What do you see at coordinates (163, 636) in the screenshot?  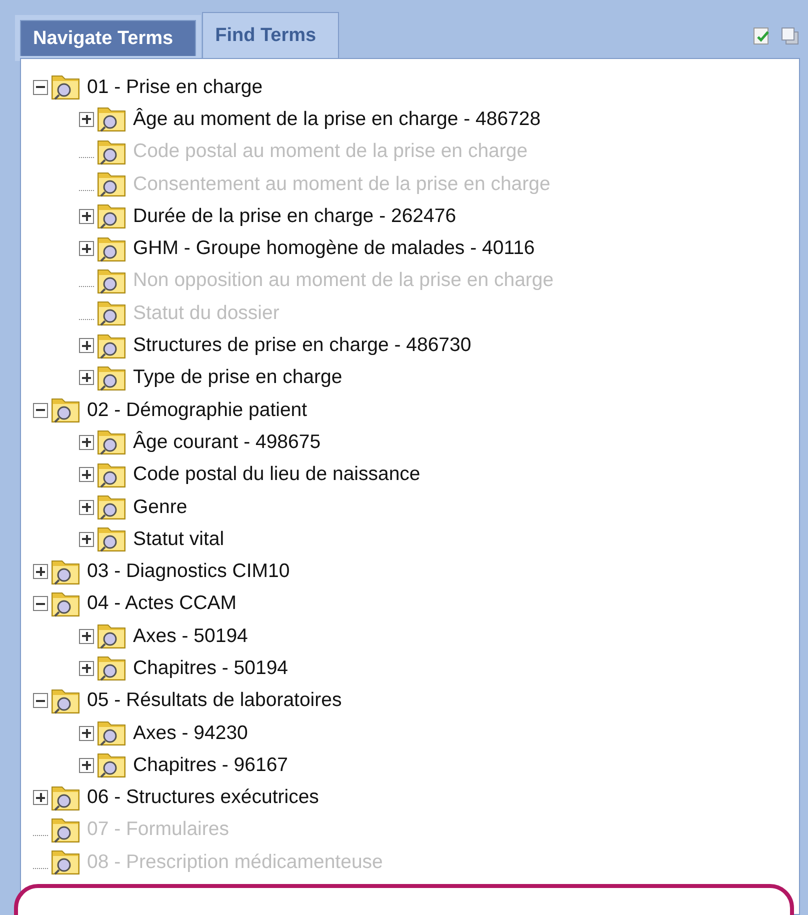 I see `tree-item: Axes - 50194` at bounding box center [163, 636].